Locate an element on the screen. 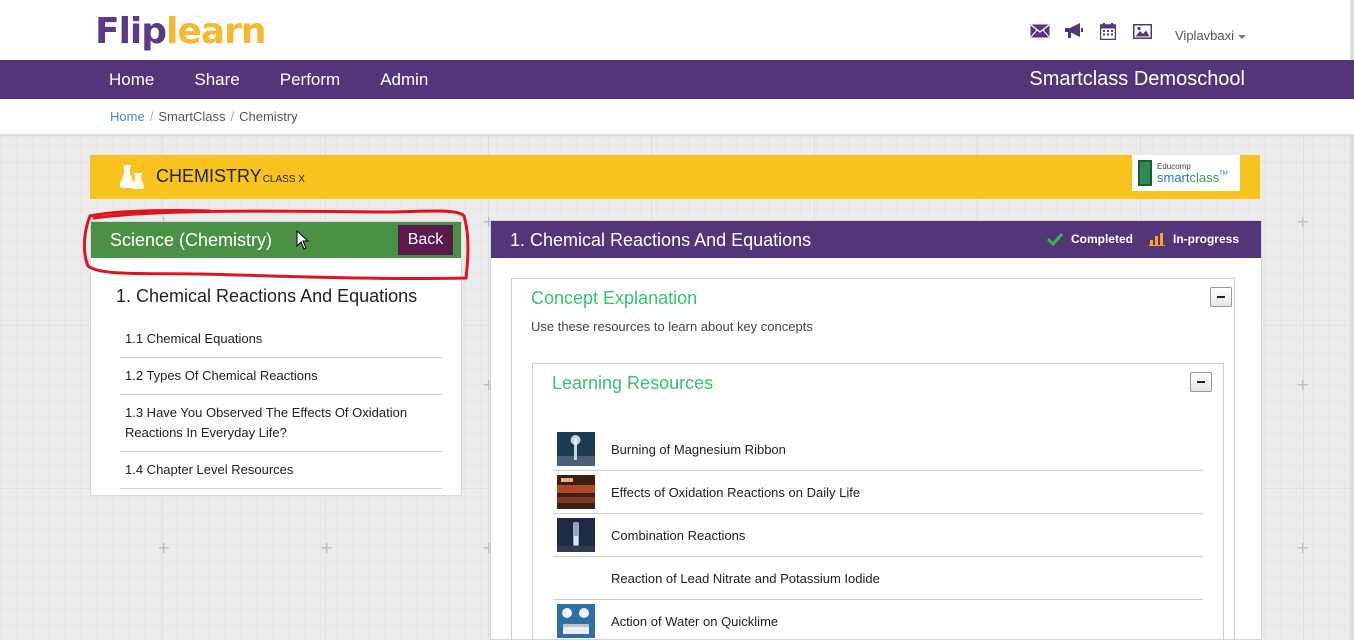  breadcrumb-home-link: Home is located at coordinates (127, 116).